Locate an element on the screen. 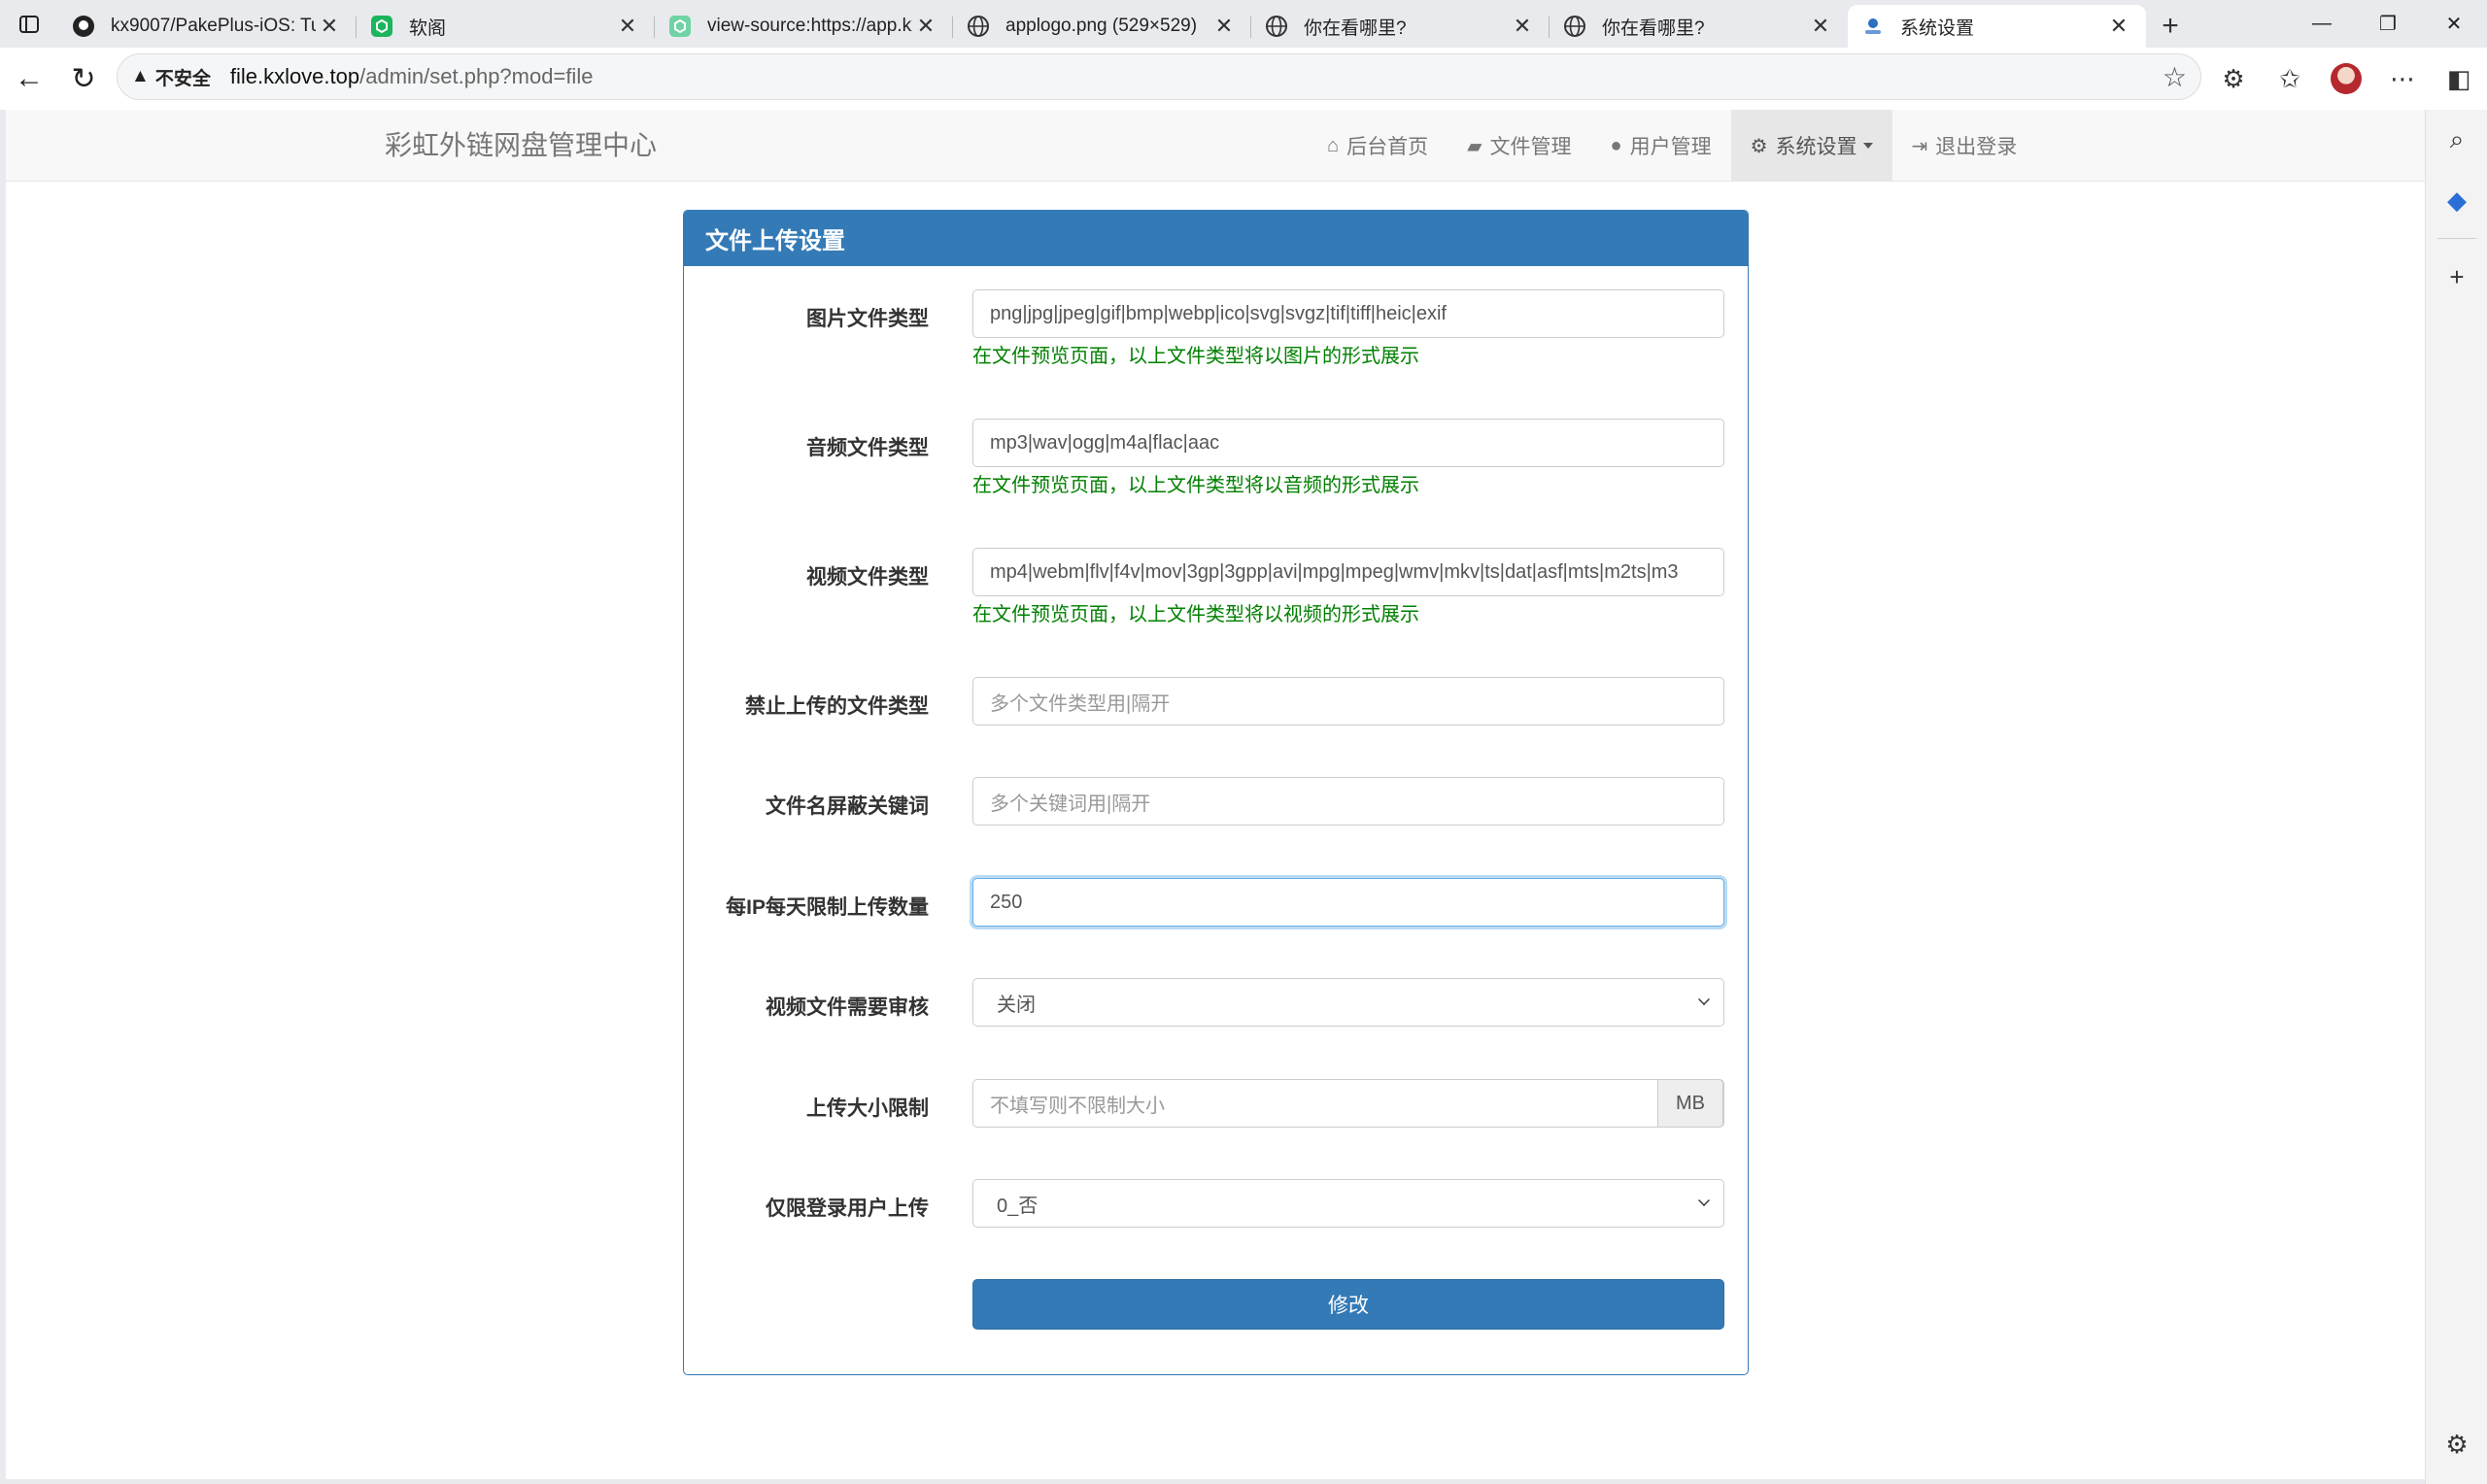 The width and height of the screenshot is (2487, 1484). more-button: ⋯ is located at coordinates (2402, 78).